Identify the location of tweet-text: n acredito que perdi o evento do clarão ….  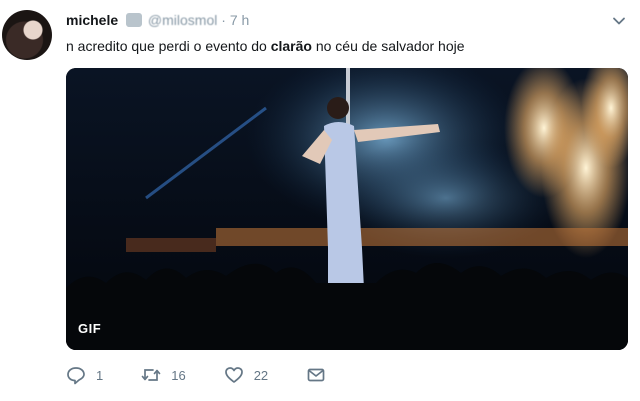
(265, 46).